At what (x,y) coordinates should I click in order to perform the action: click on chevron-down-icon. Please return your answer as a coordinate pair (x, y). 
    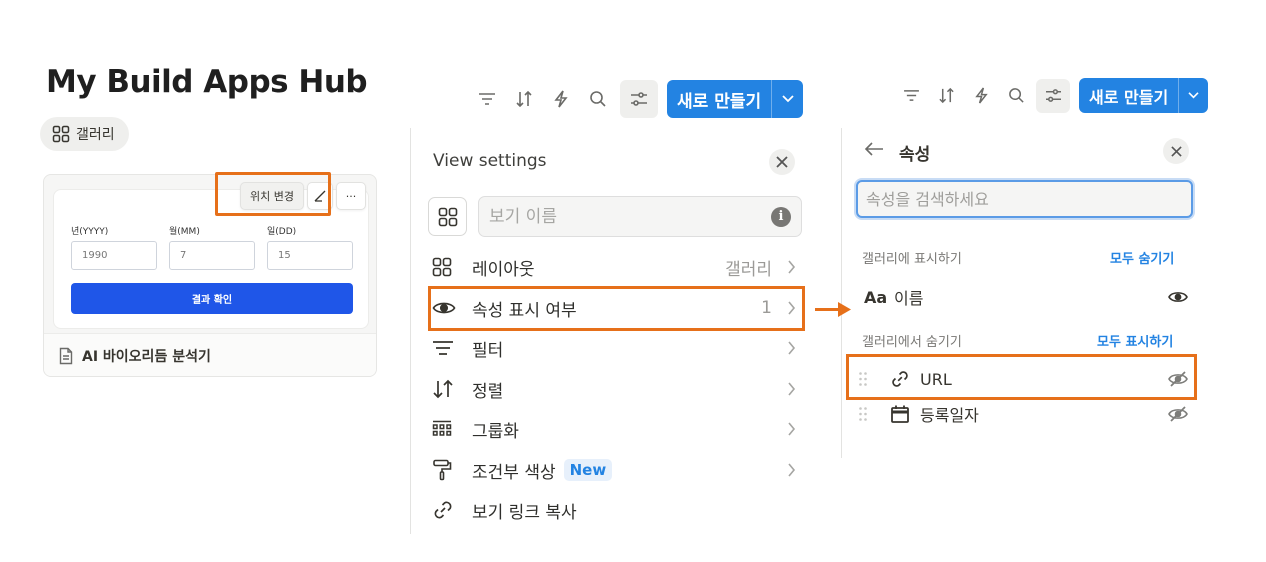
    Looking at the image, I should click on (788, 99).